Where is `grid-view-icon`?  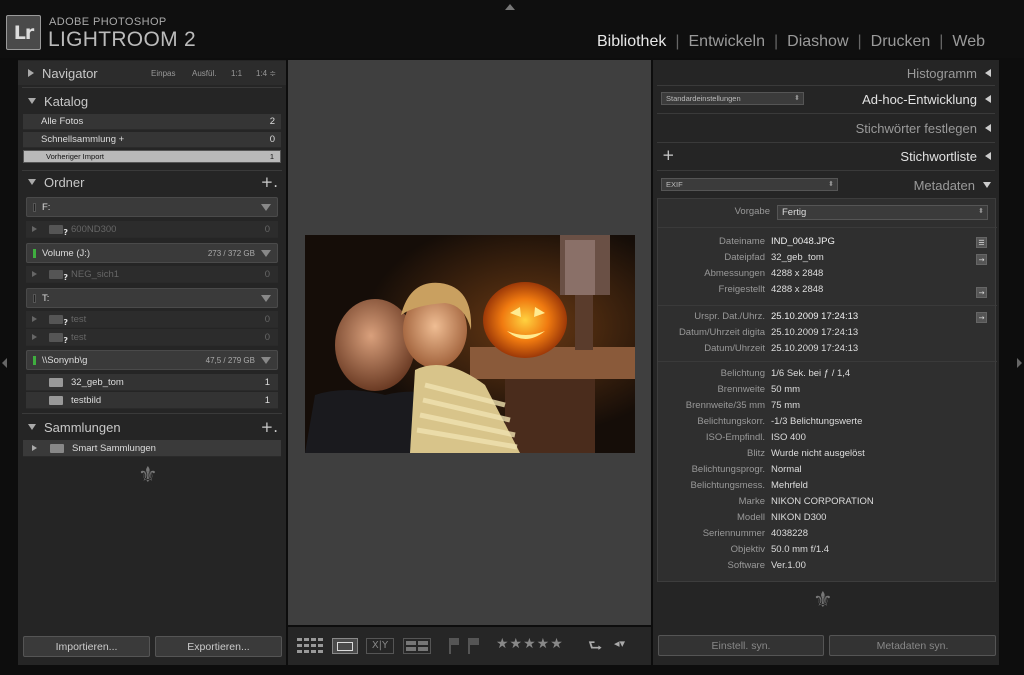
grid-view-icon is located at coordinates (310, 646).